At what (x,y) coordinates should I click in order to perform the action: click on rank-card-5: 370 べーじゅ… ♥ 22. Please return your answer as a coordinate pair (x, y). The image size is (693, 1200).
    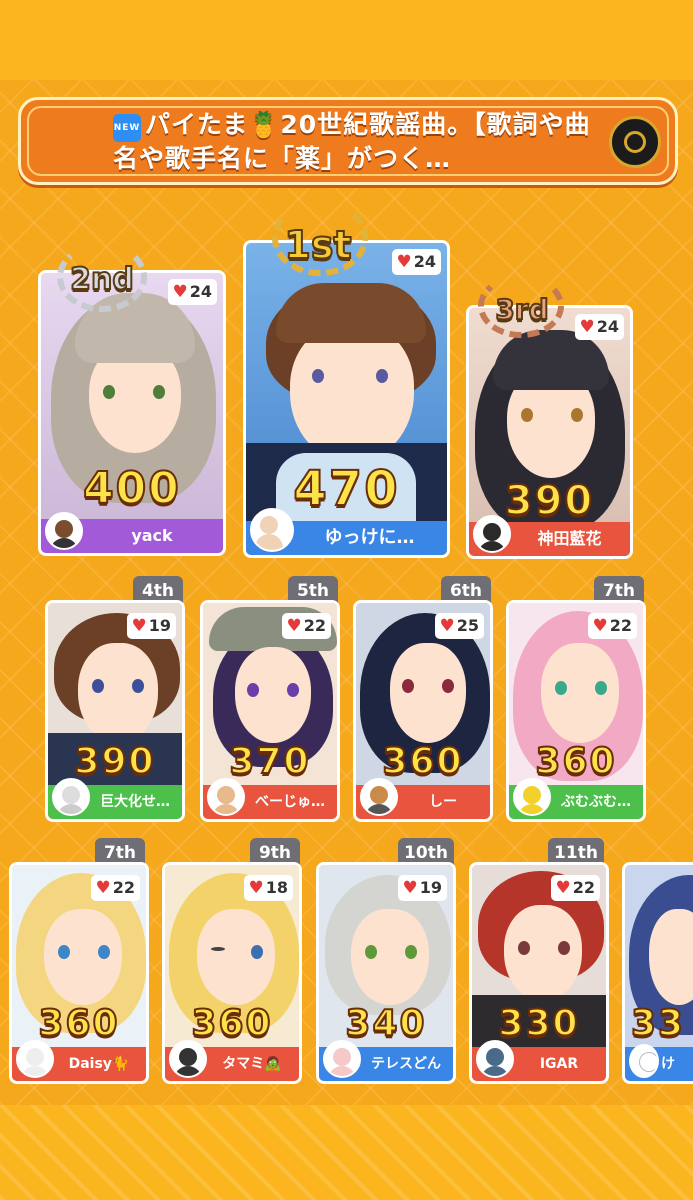
    Looking at the image, I should click on (270, 711).